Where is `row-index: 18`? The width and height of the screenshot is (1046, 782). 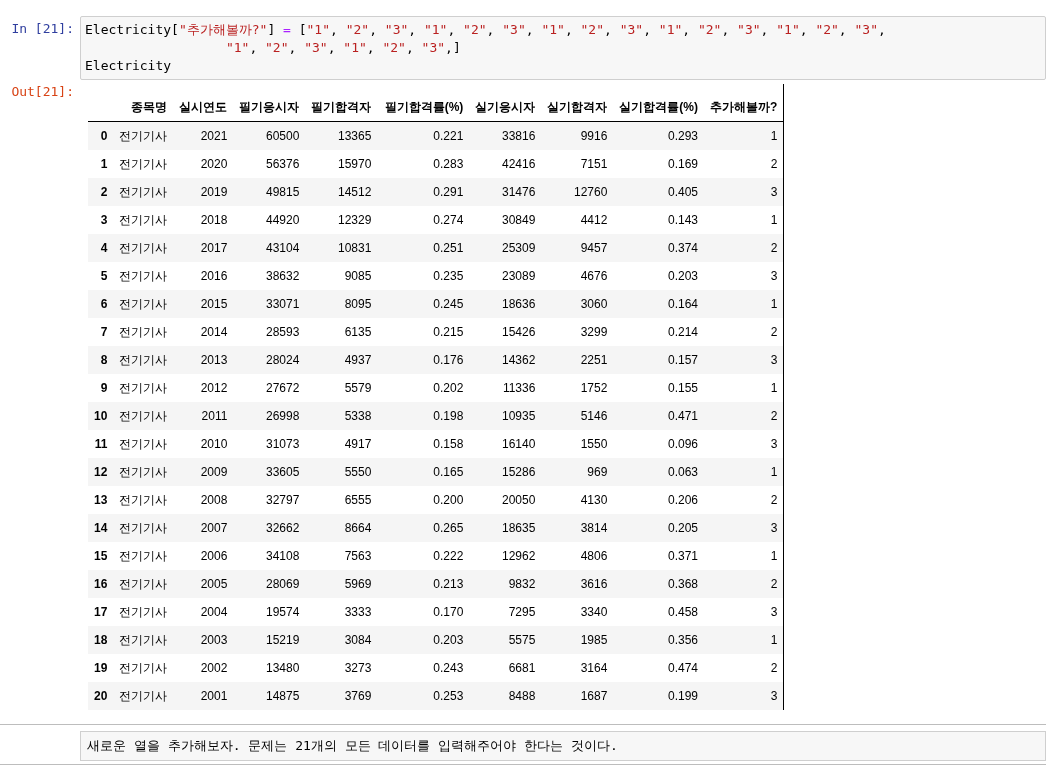 row-index: 18 is located at coordinates (101, 640).